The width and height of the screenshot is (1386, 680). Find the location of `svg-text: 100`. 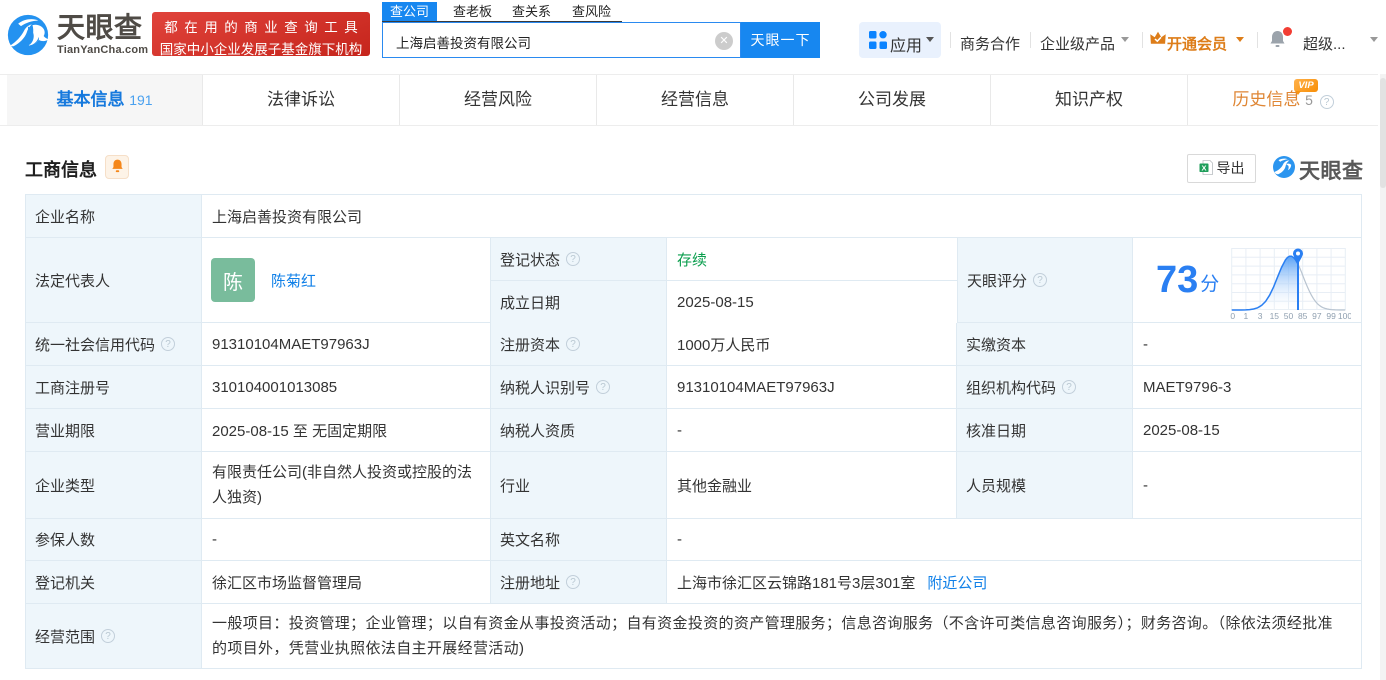

svg-text: 100 is located at coordinates (1344, 316).